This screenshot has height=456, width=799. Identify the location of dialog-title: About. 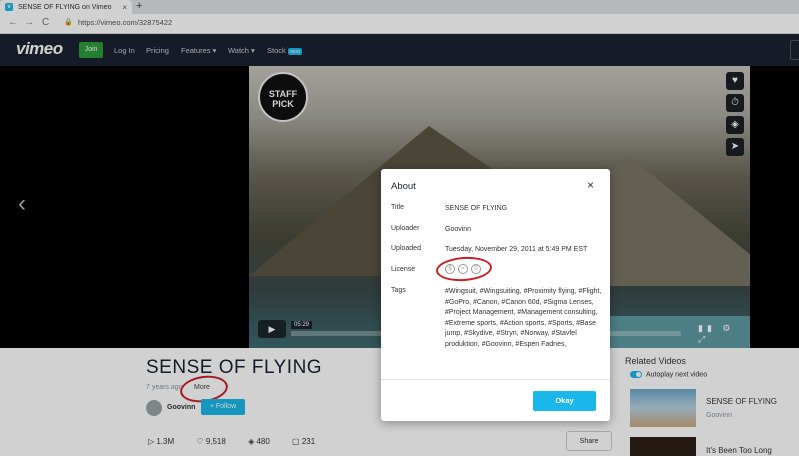
(403, 186).